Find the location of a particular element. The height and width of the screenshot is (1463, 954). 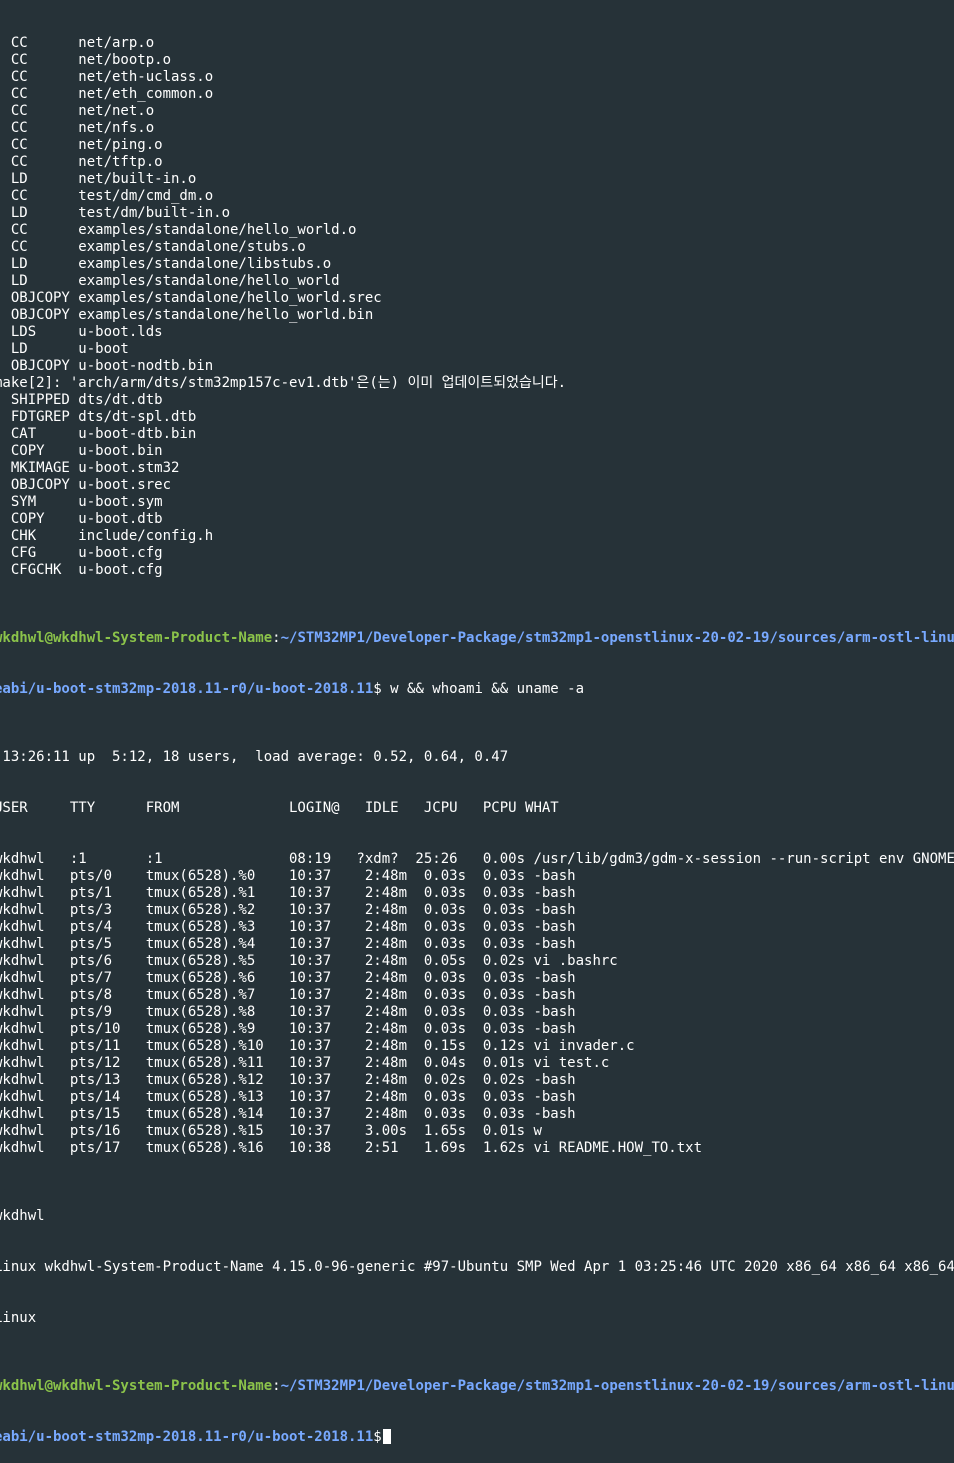

build-output-line: CC test/dm/cmd_dm.o is located at coordinates (107, 196).